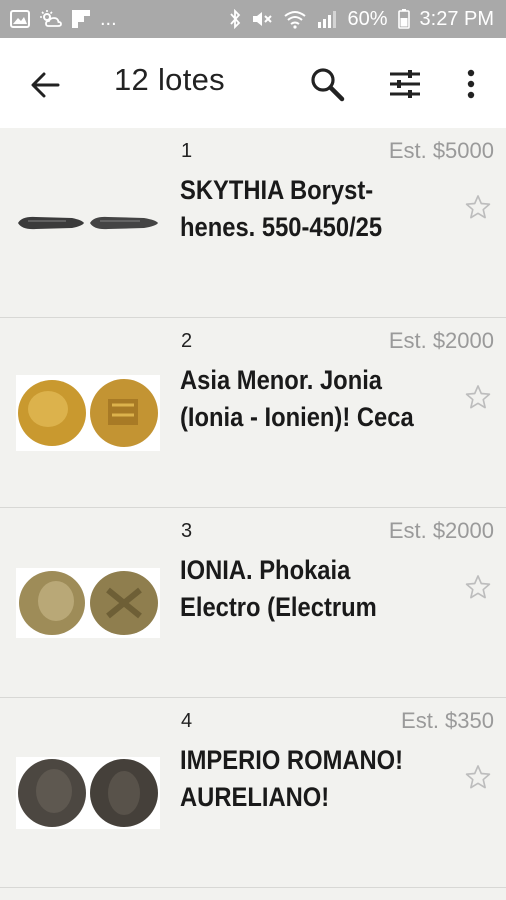  I want to click on image-icon, so click(20, 19).